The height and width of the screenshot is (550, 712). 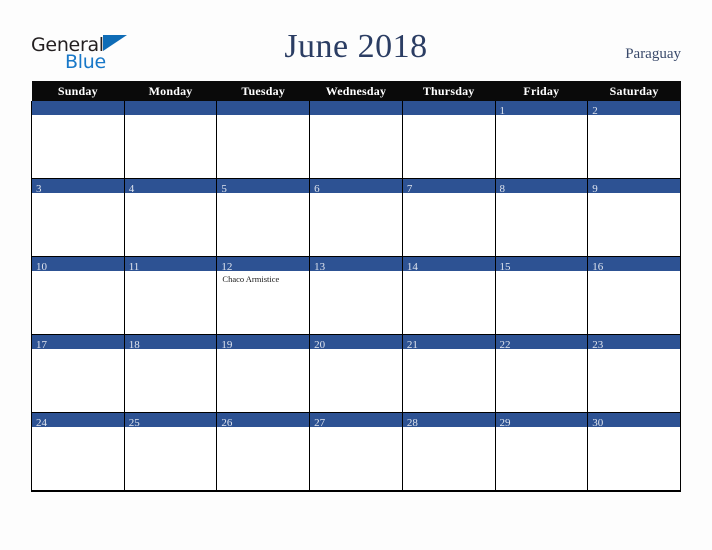 I want to click on calendar-day-cell: 6, so click(x=356, y=217).